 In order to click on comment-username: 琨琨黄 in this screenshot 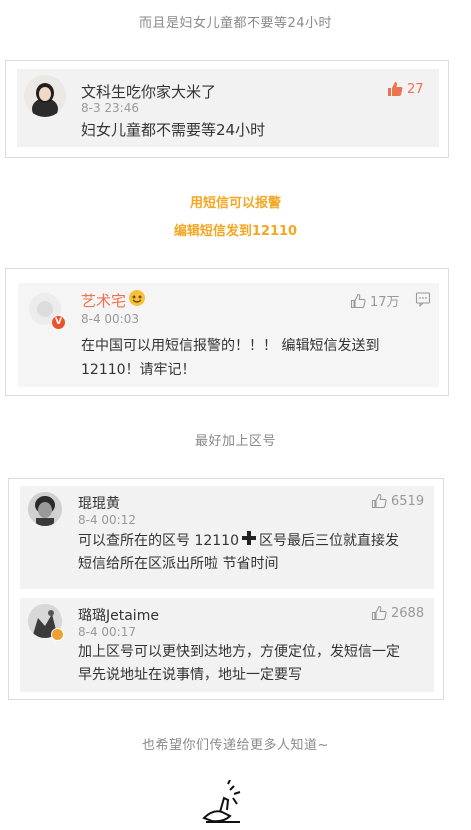, I will do `click(99, 503)`.